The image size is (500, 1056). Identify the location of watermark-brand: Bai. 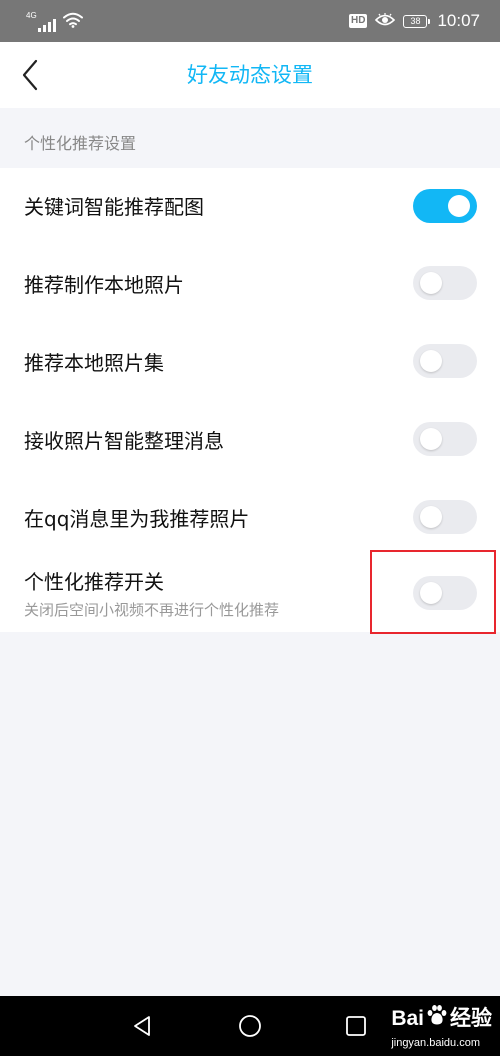
(407, 1018).